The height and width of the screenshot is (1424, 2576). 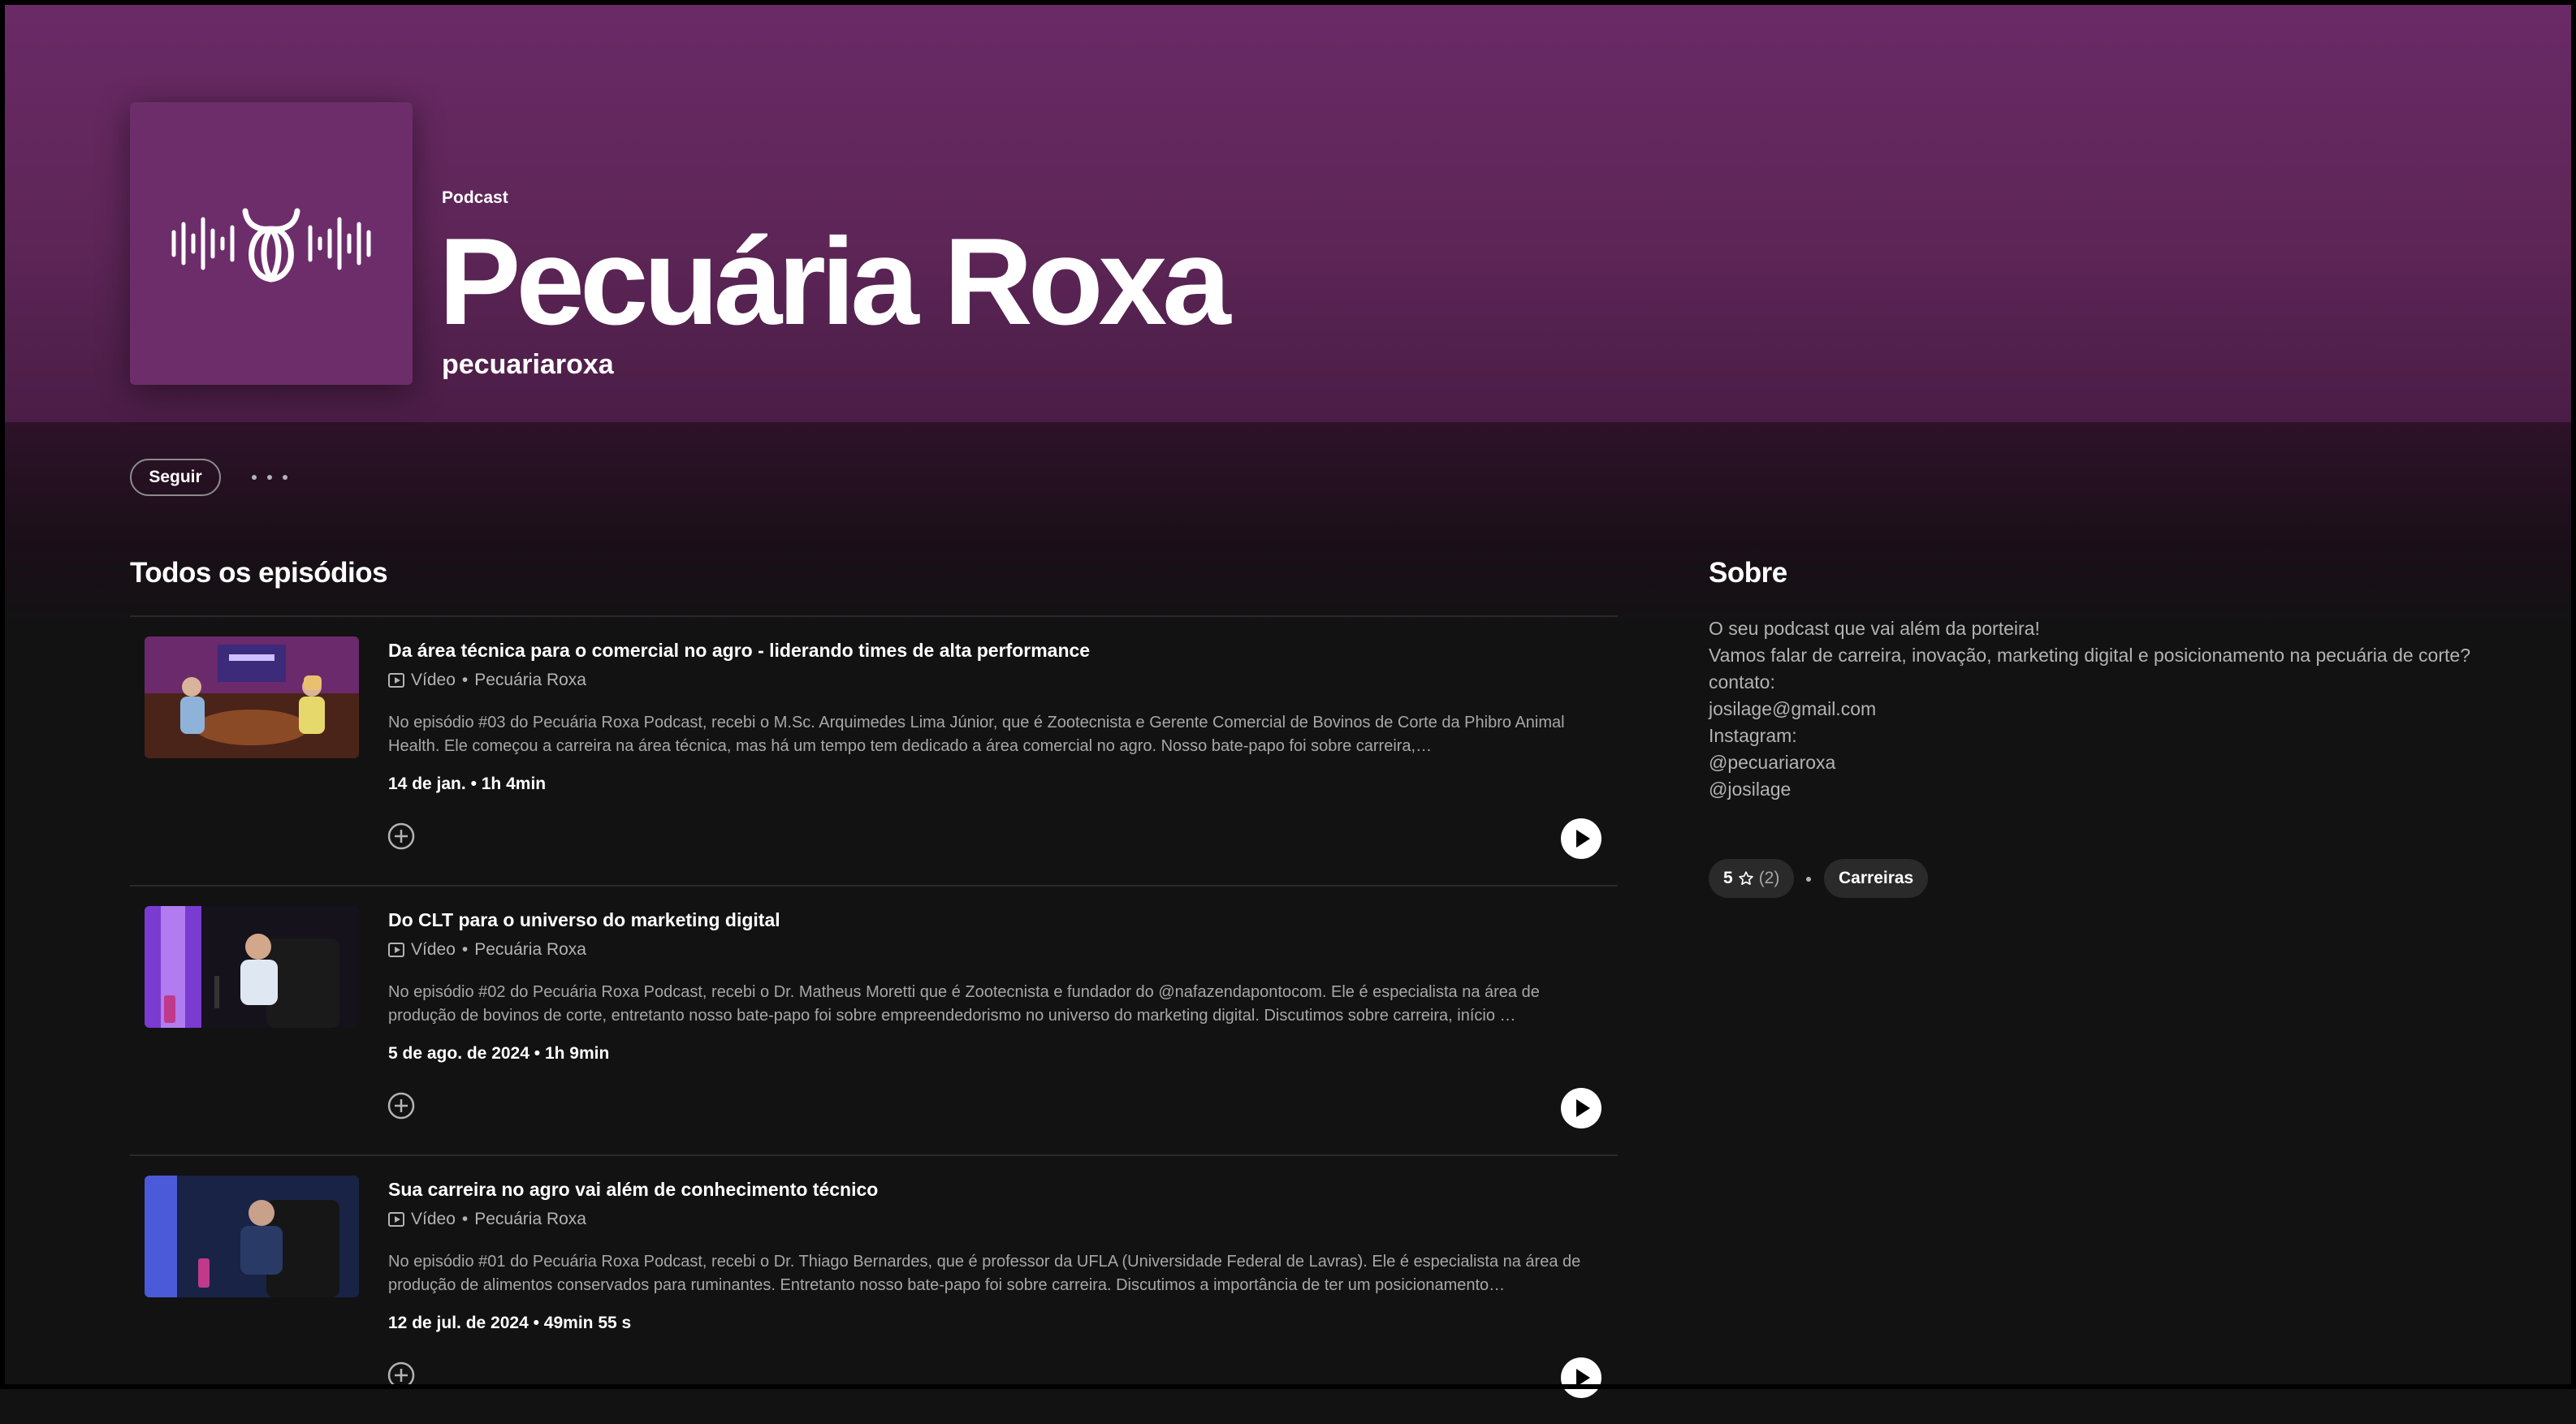 I want to click on rating-badge: 5 (2), so click(x=1752, y=878).